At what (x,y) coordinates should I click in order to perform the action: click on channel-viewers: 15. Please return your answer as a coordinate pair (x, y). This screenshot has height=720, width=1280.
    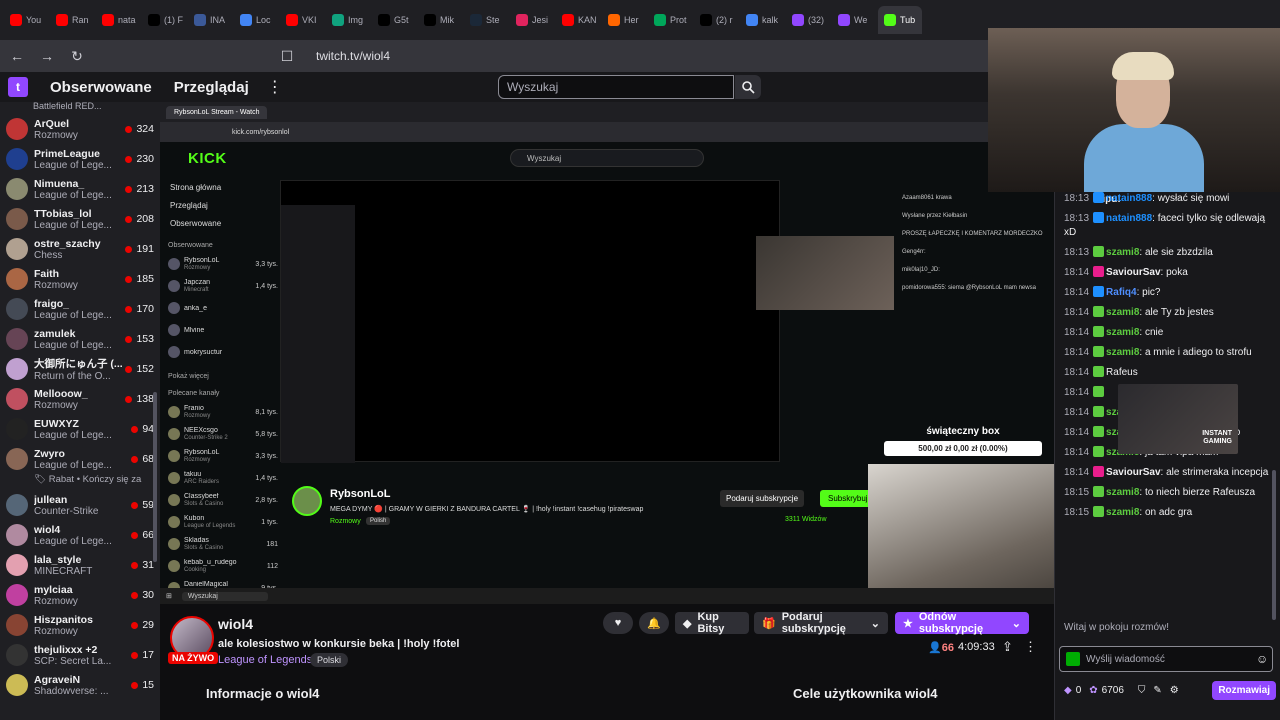
    Looking at the image, I should click on (148, 685).